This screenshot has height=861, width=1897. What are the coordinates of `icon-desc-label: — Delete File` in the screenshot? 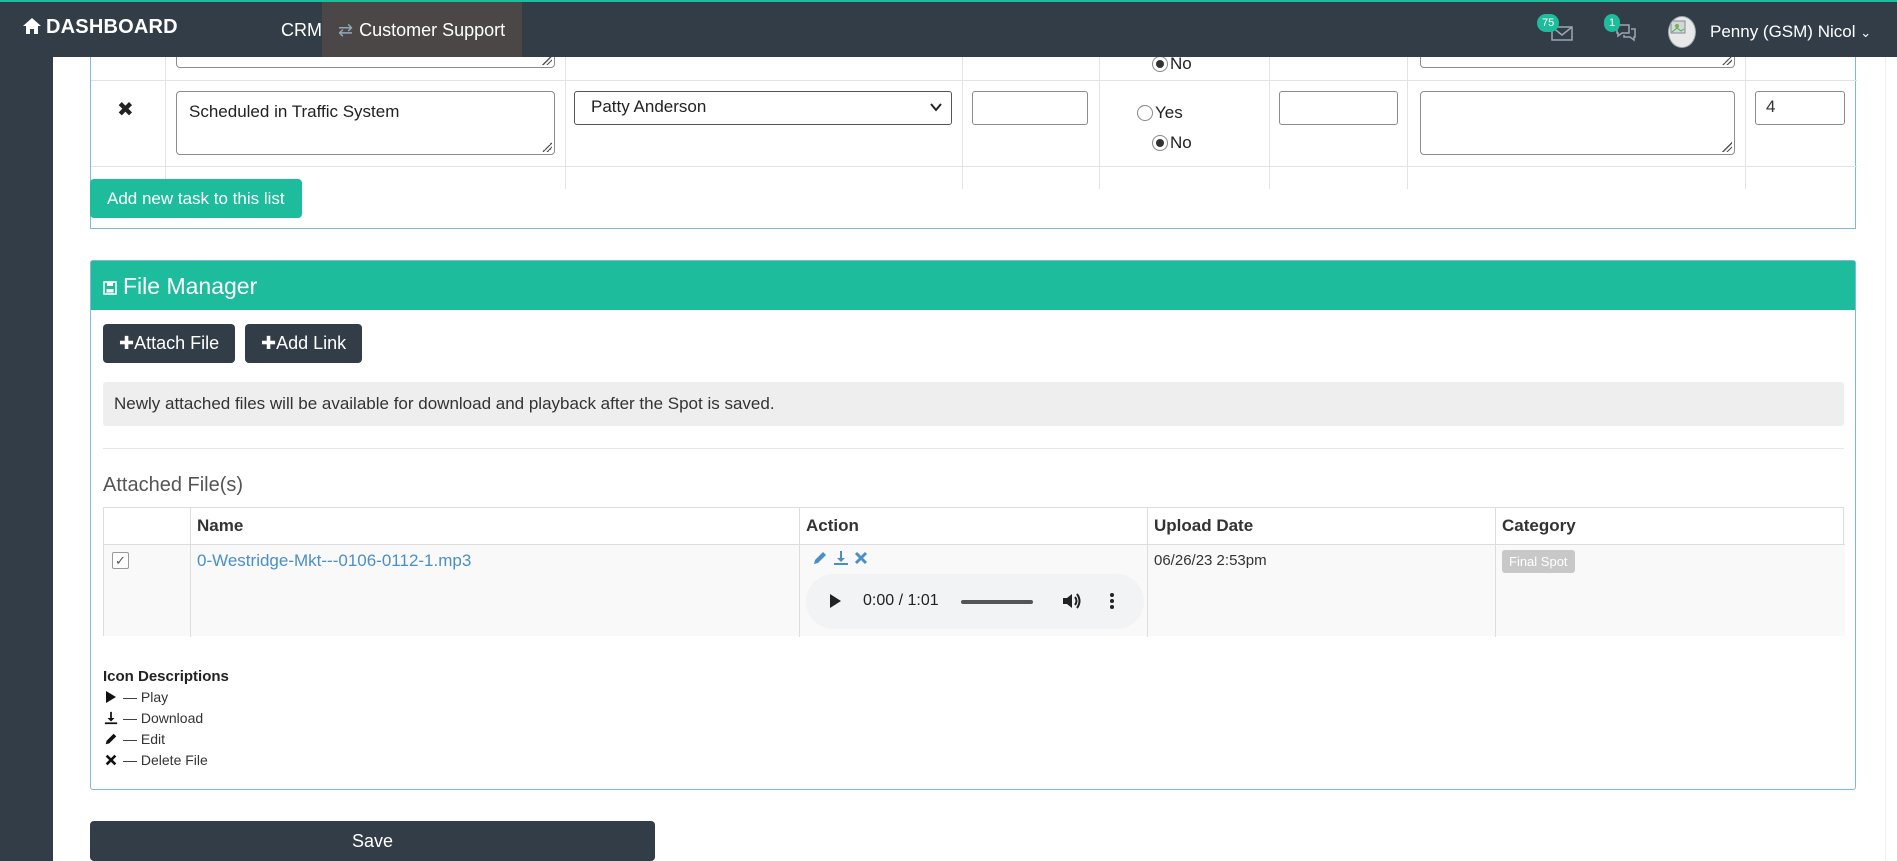 It's located at (165, 760).